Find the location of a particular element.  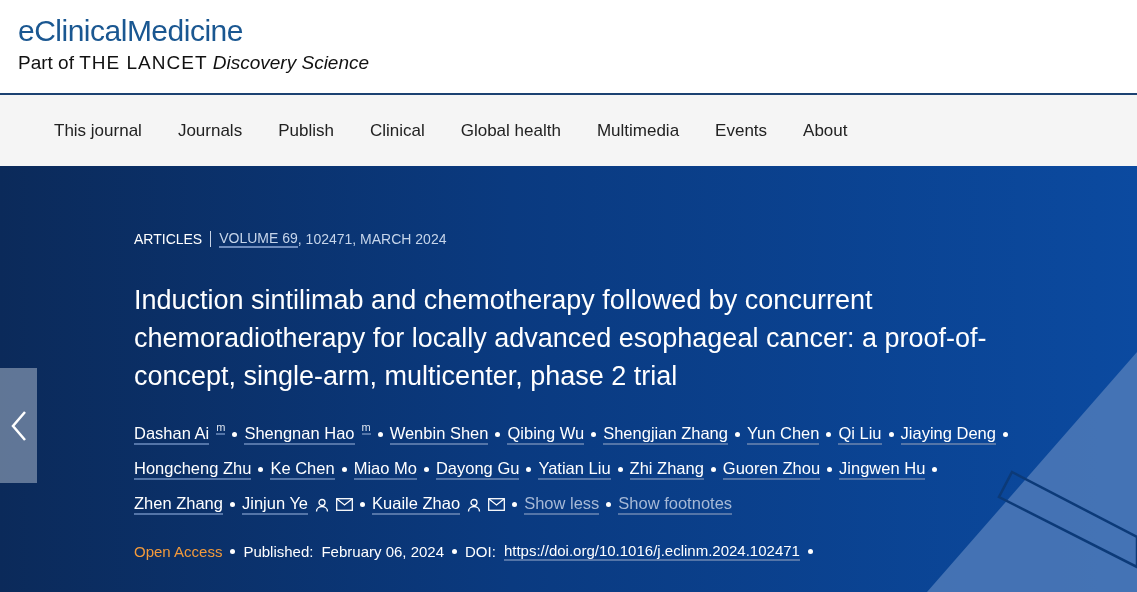

author-link: Shengnan Hao is located at coordinates (299, 435).